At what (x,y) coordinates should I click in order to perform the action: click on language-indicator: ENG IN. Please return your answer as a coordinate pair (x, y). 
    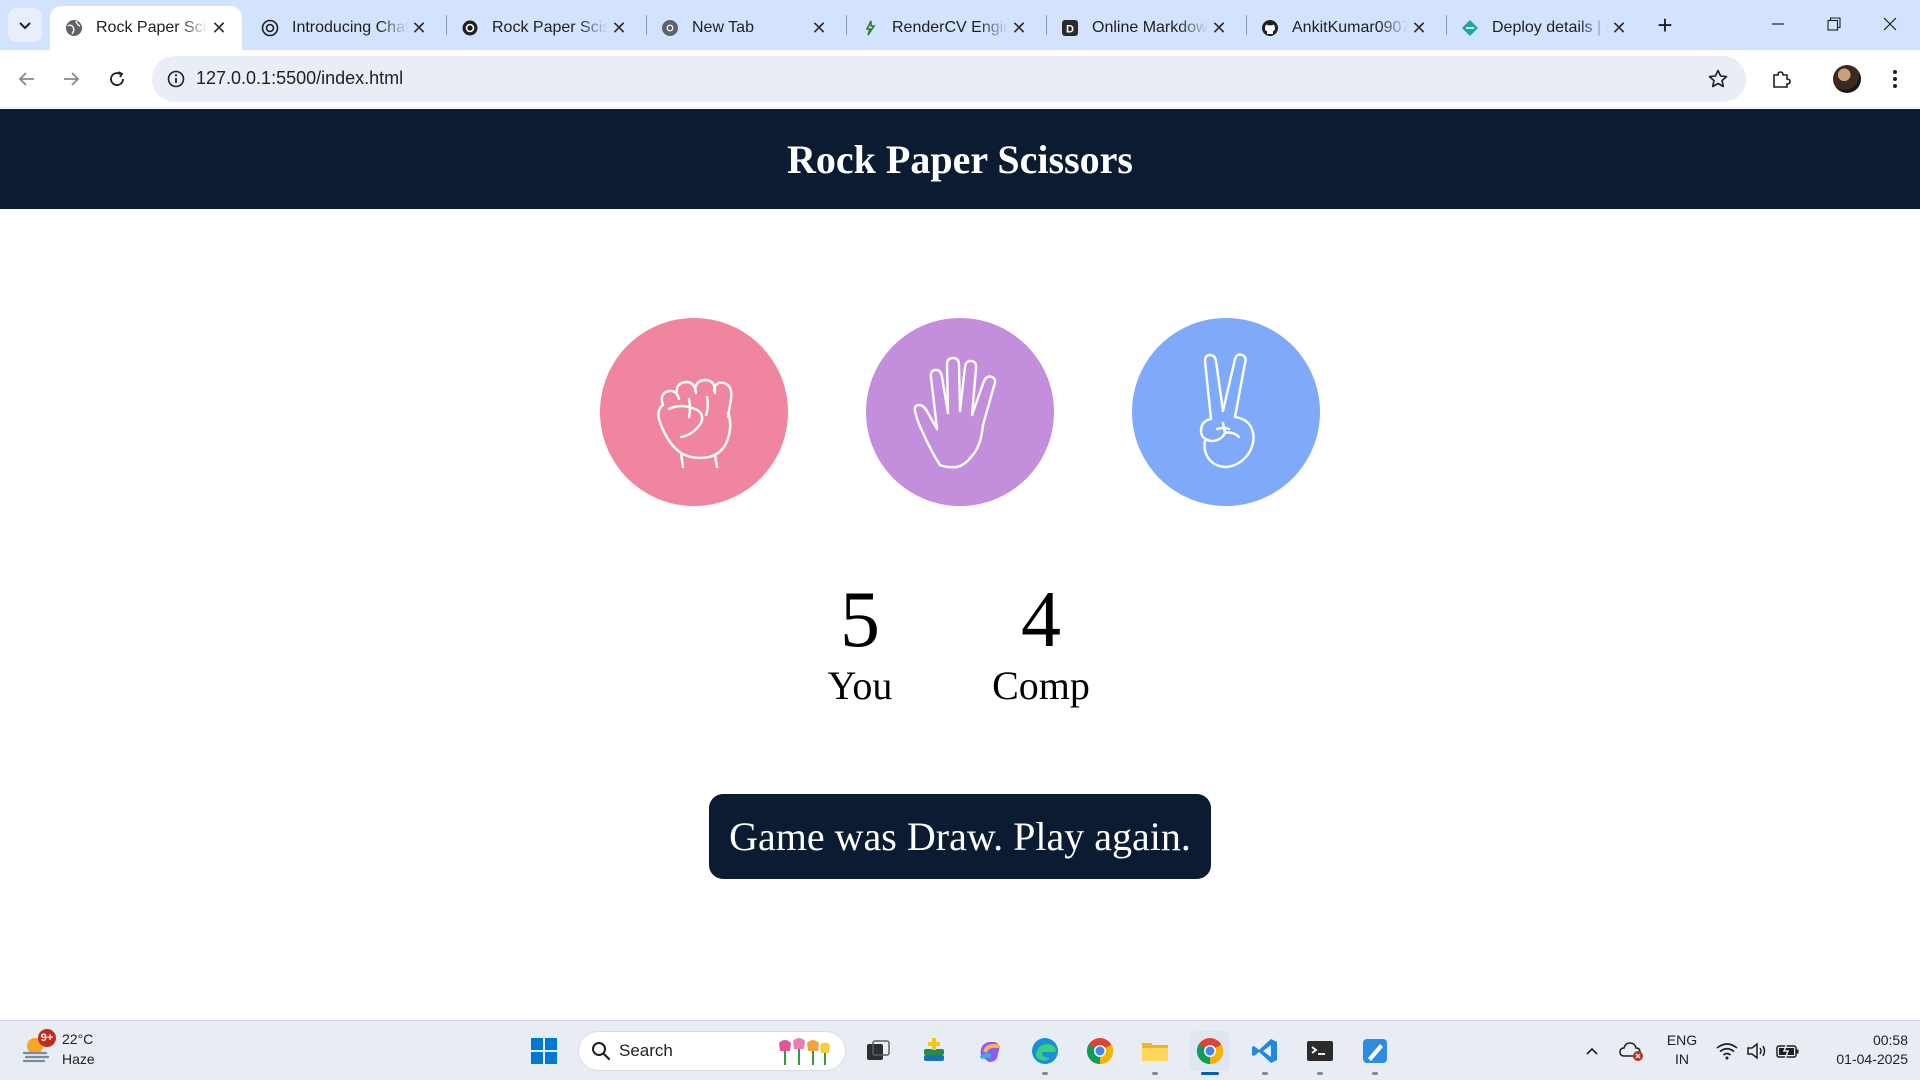
    Looking at the image, I should click on (1682, 1050).